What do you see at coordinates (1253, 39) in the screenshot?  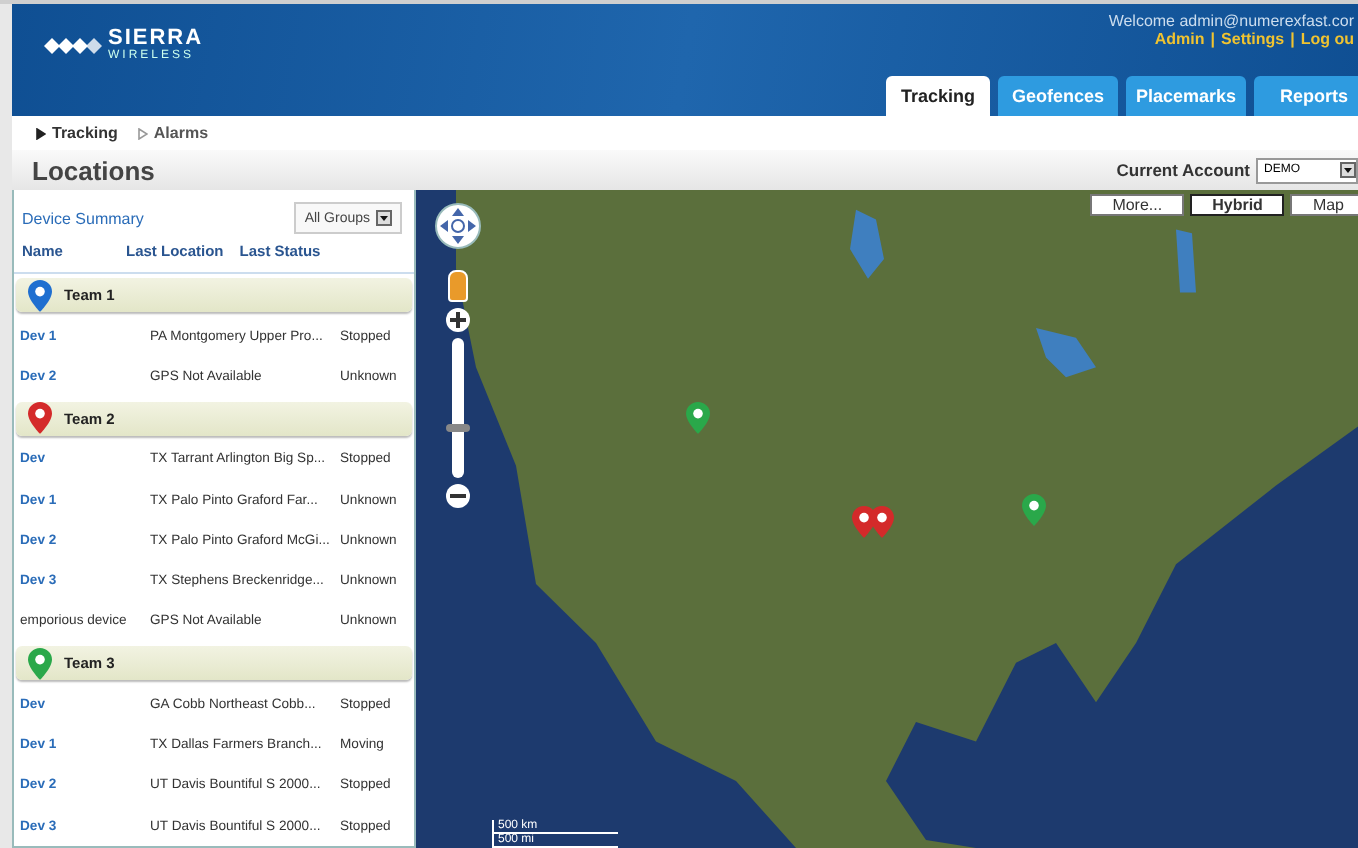 I see `header-link: Settings` at bounding box center [1253, 39].